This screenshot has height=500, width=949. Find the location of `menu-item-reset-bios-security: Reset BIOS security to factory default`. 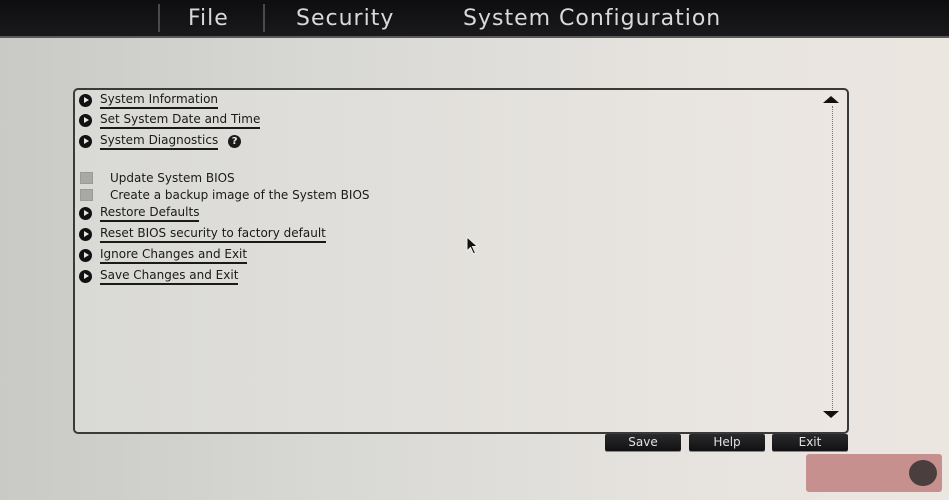

menu-item-reset-bios-security: Reset BIOS security to factory default is located at coordinates (202, 234).